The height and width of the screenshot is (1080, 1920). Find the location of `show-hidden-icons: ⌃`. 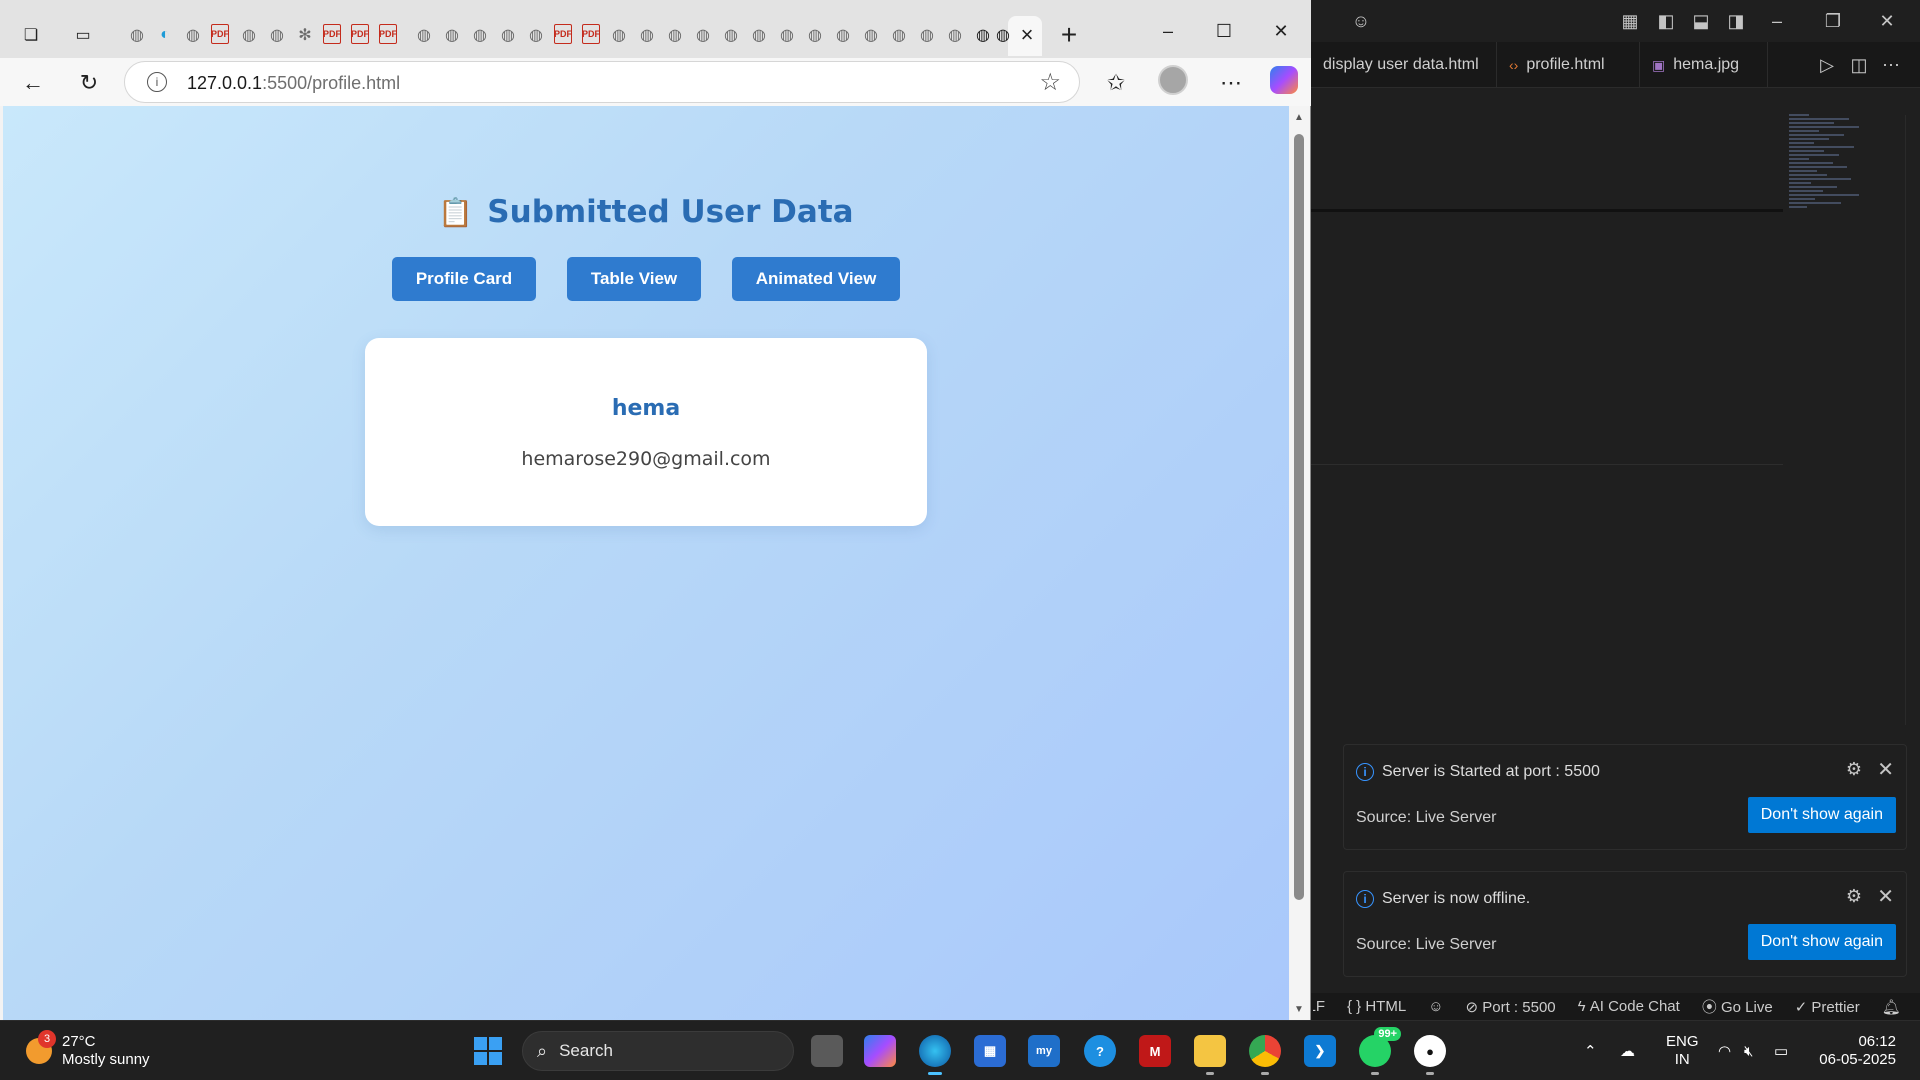

show-hidden-icons: ⌃ is located at coordinates (1590, 1050).